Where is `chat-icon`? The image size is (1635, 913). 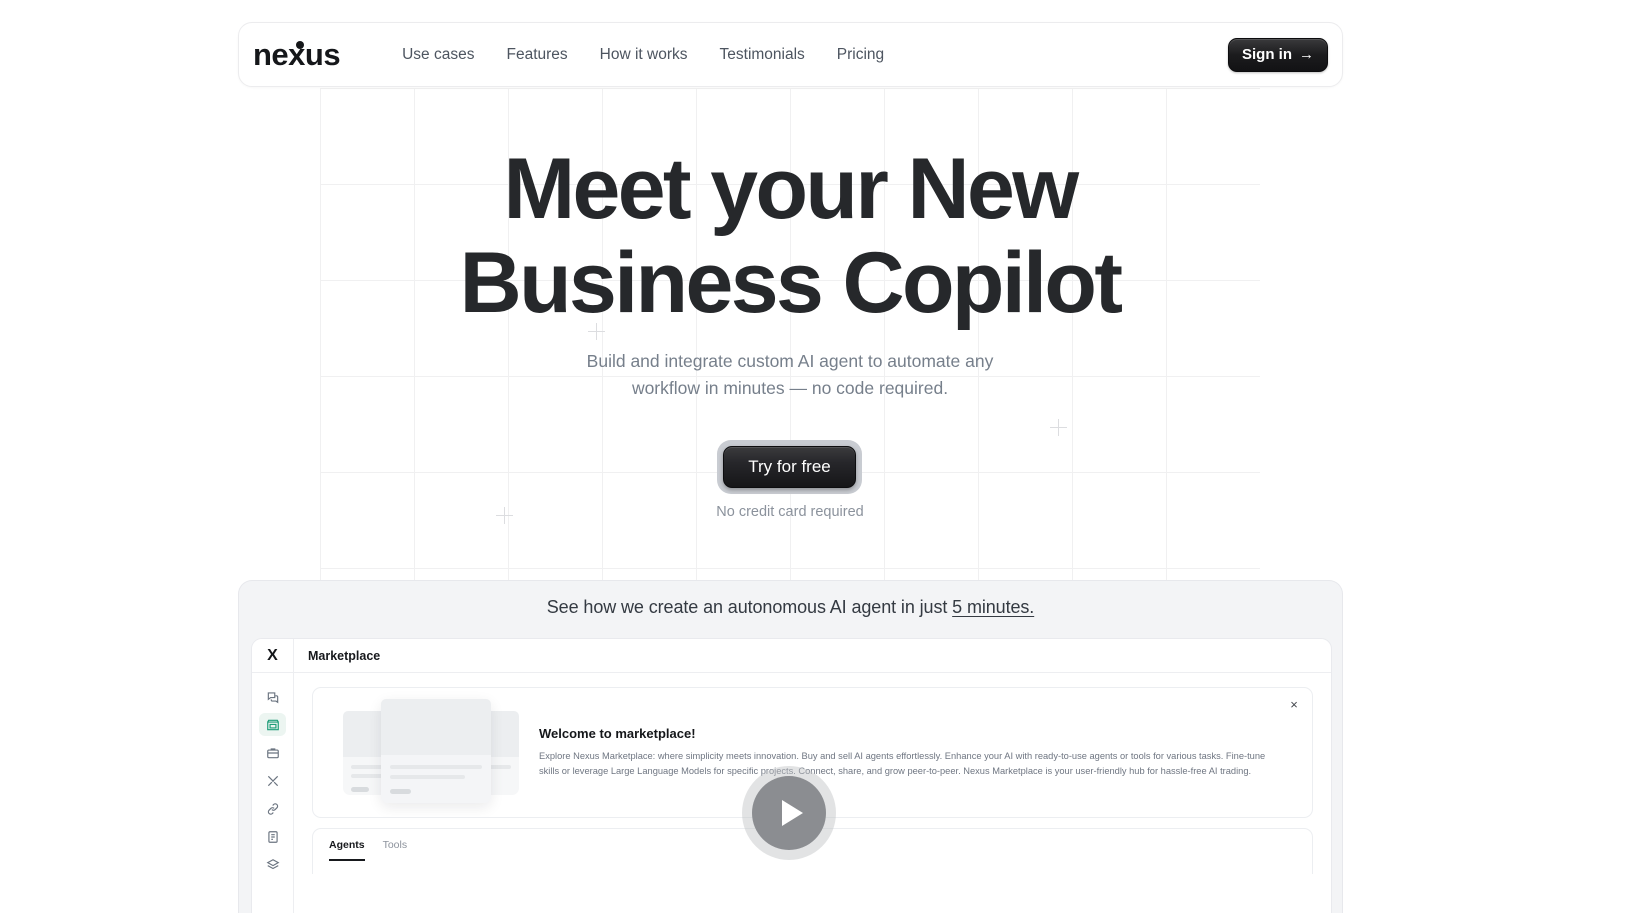 chat-icon is located at coordinates (272, 697).